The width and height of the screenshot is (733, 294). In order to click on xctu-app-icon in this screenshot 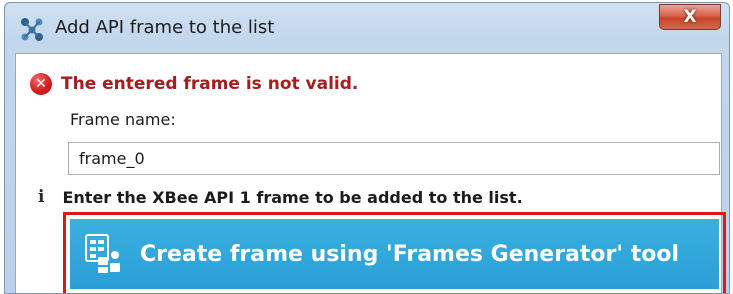, I will do `click(32, 29)`.